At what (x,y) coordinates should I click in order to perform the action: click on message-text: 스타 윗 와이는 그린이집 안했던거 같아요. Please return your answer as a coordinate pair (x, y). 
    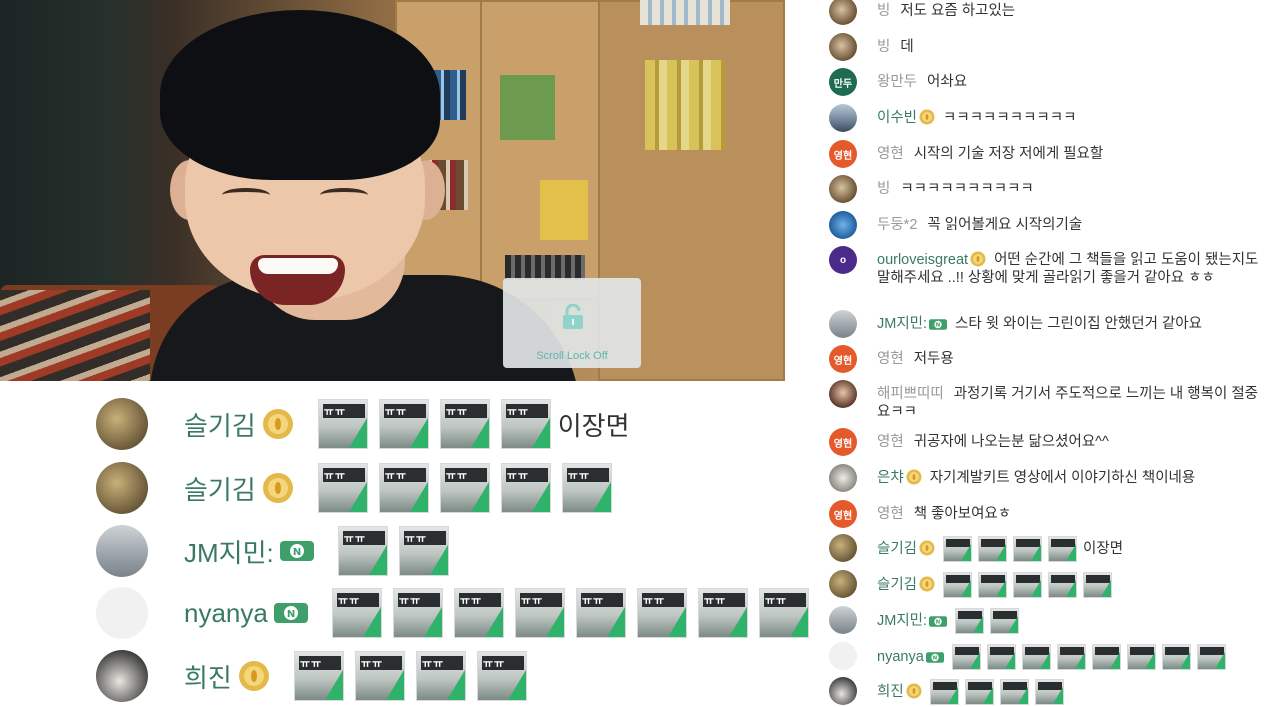
    Looking at the image, I should click on (1078, 324).